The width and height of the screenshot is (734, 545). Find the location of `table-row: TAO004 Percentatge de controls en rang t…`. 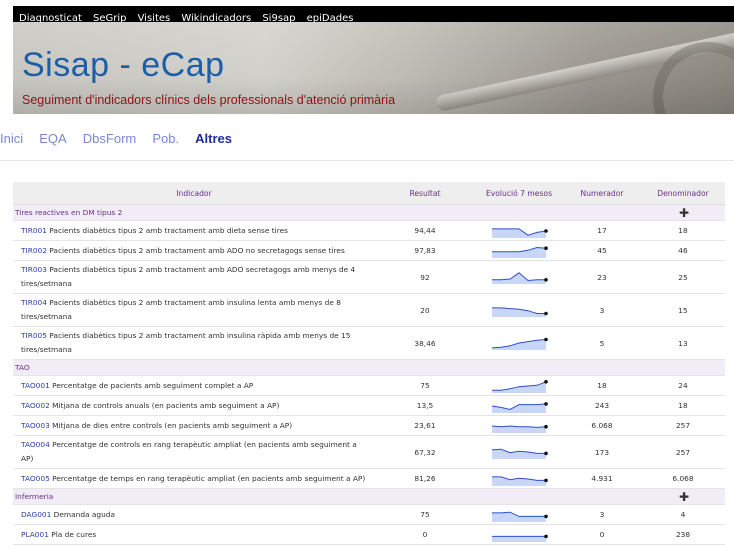

table-row: TAO004 Percentatge de controls en rang t… is located at coordinates (369, 452).